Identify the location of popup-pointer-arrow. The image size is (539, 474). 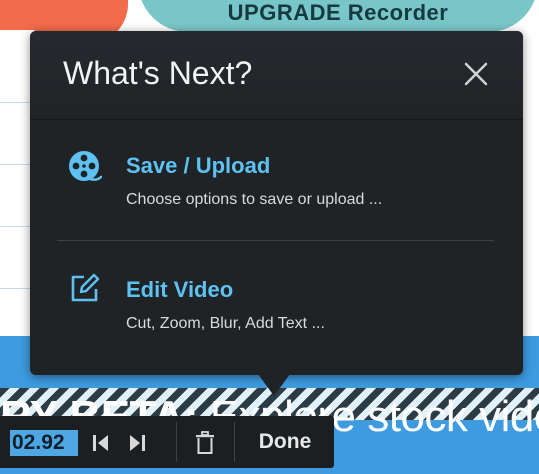
(274, 385).